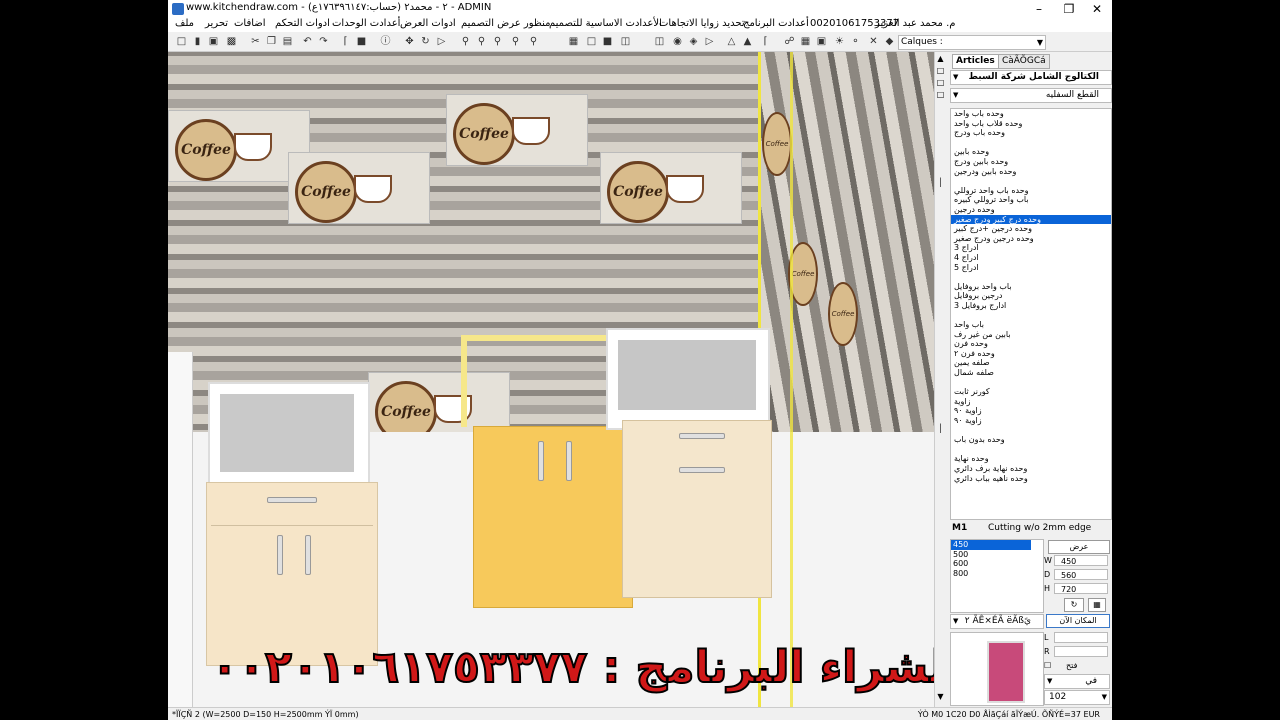  Describe the element at coordinates (1031, 152) in the screenshot. I see `list-item: وحده بابين` at that location.